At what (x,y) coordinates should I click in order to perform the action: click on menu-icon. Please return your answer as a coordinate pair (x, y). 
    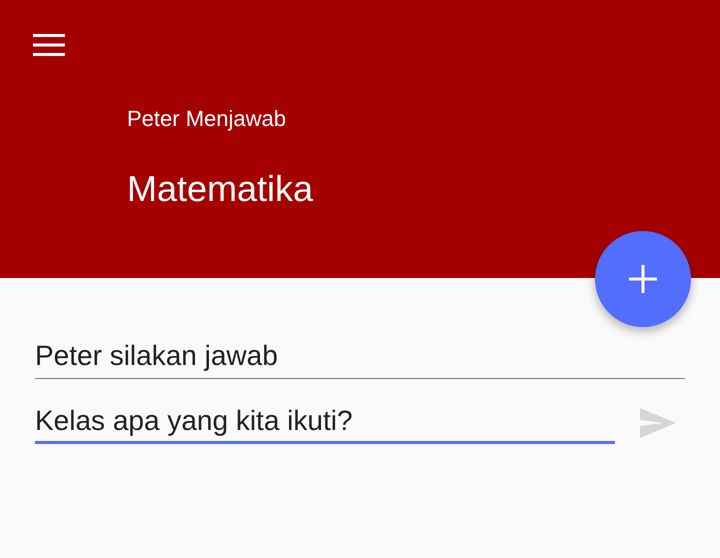
    Looking at the image, I should click on (49, 45).